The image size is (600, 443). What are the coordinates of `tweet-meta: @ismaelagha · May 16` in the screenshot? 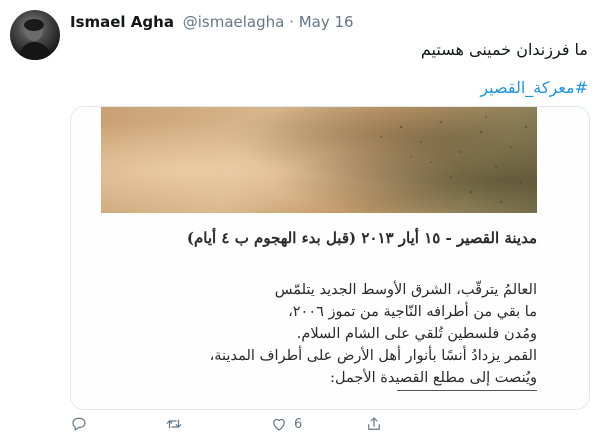 It's located at (268, 22).